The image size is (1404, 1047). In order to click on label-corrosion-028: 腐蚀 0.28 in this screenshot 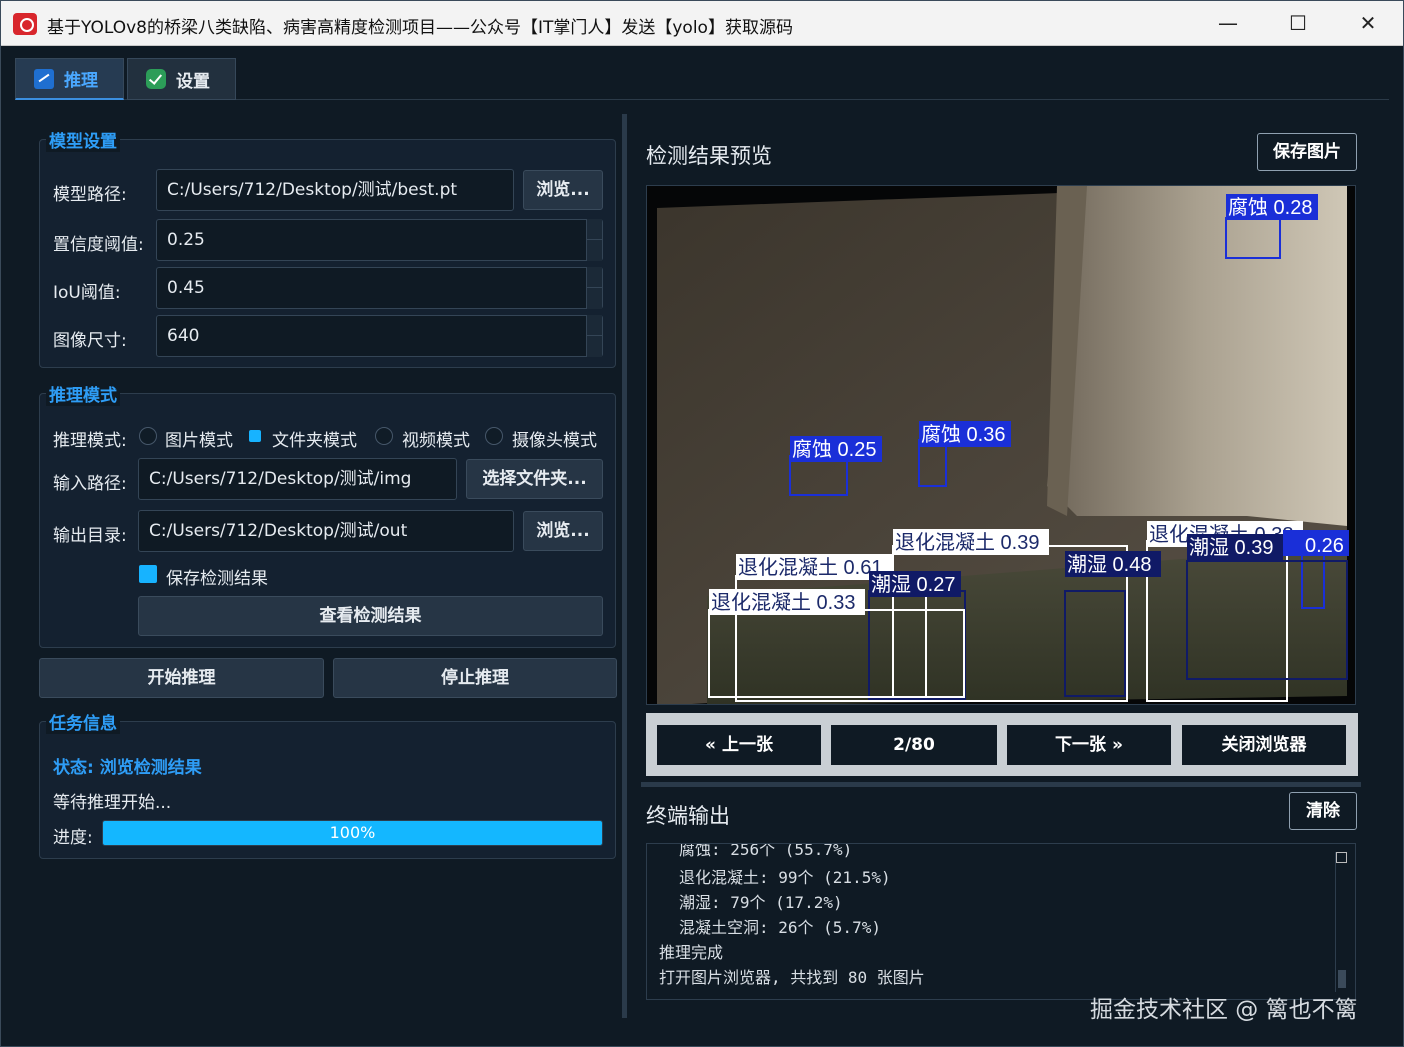, I will do `click(1270, 207)`.